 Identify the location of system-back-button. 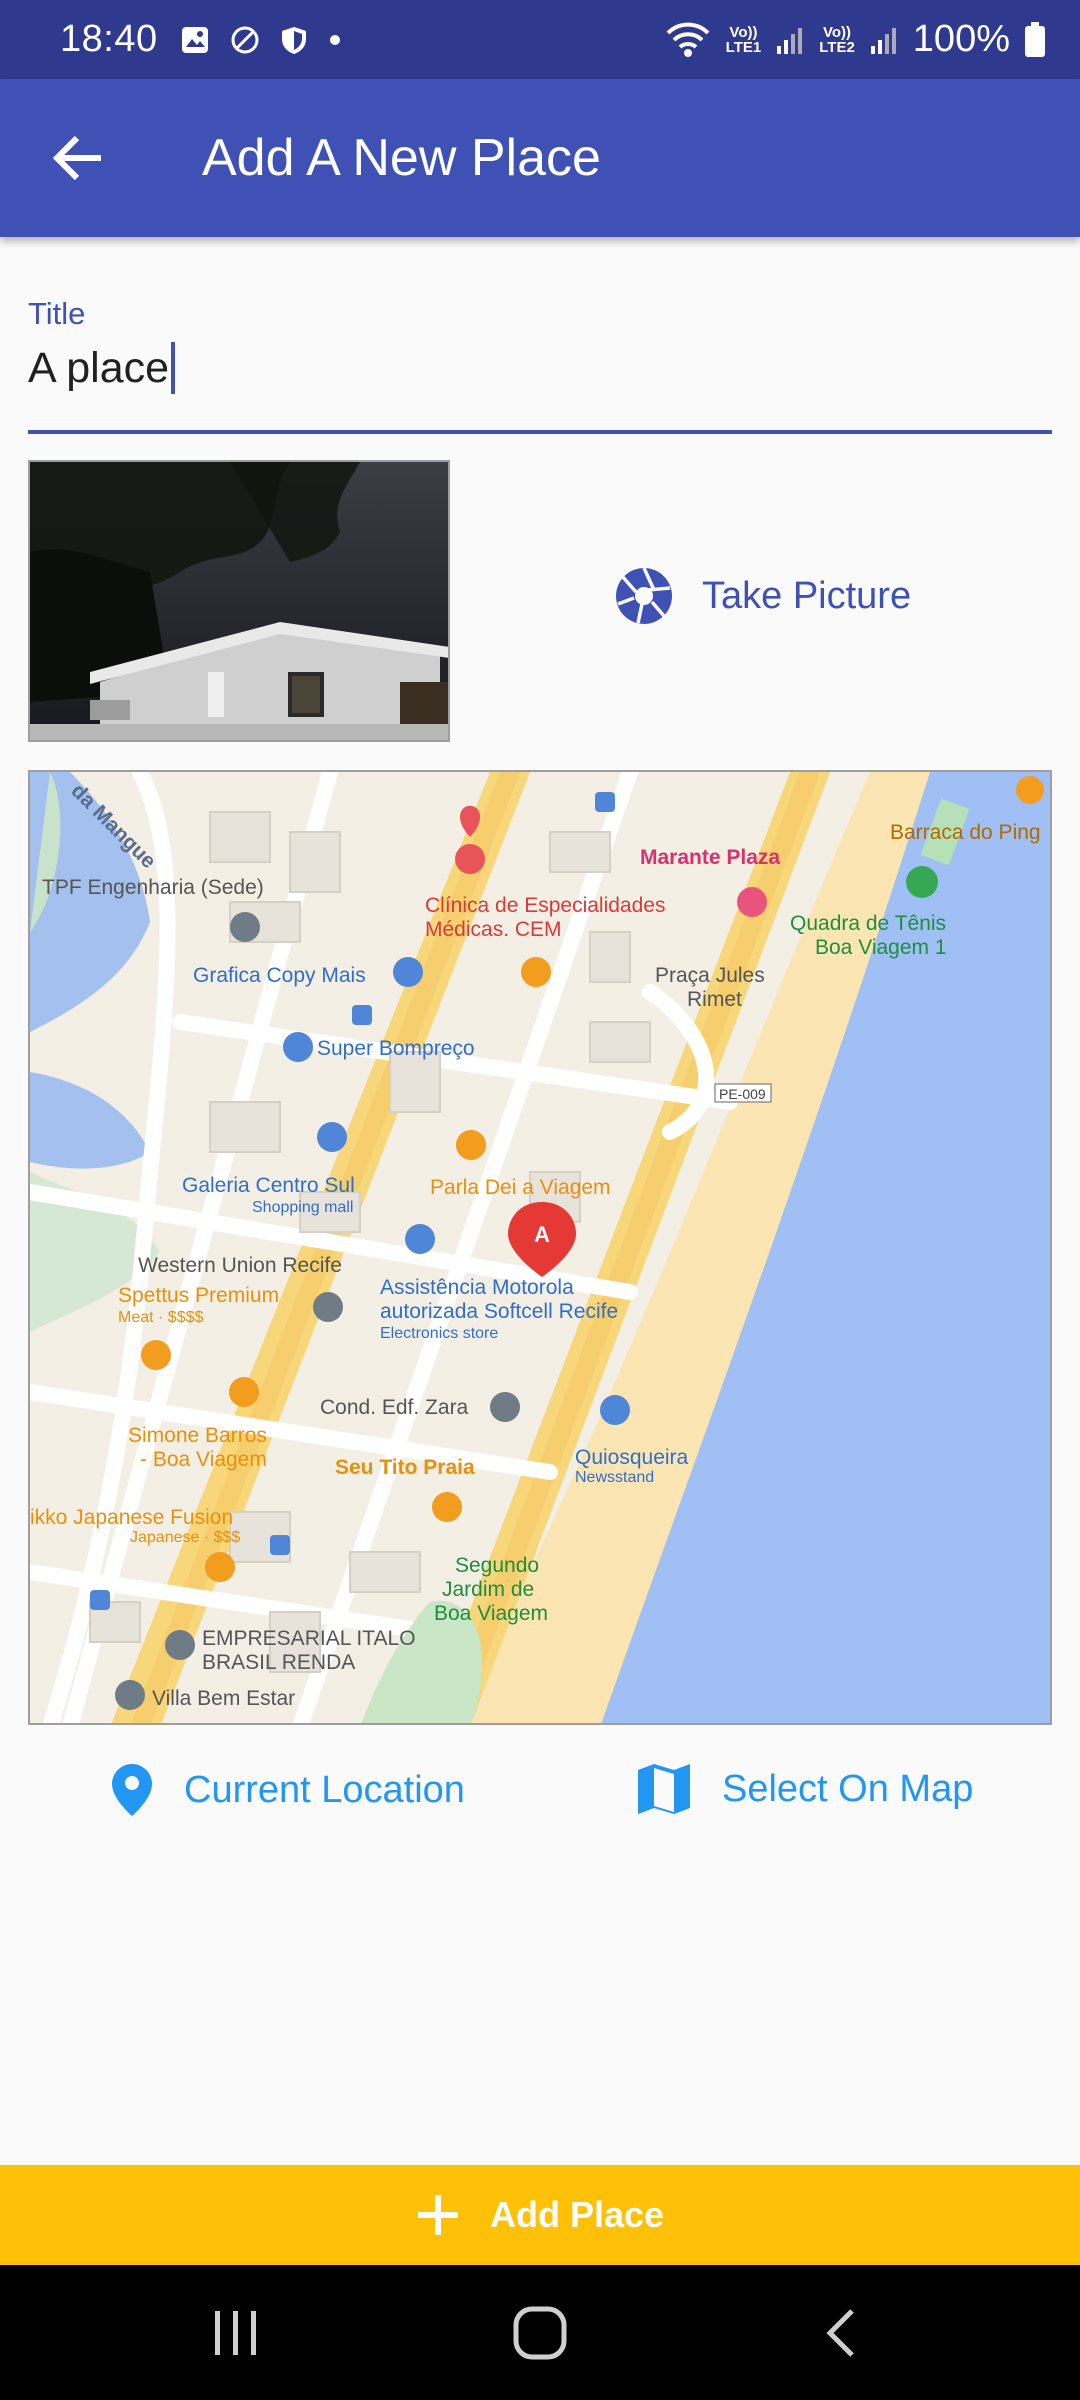
(840, 2332).